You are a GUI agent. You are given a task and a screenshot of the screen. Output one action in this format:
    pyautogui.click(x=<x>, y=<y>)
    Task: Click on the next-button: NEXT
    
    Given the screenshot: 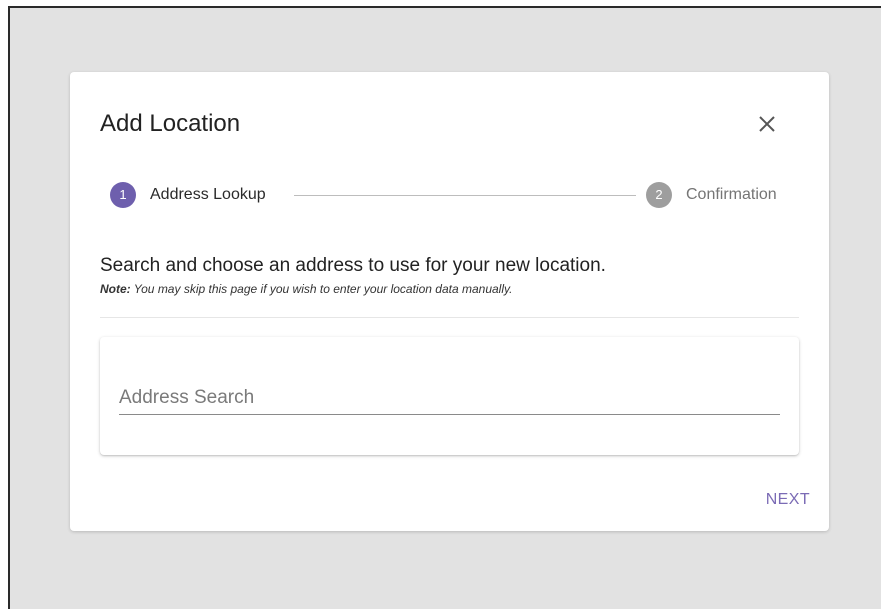 What is the action you would take?
    pyautogui.click(x=778, y=500)
    